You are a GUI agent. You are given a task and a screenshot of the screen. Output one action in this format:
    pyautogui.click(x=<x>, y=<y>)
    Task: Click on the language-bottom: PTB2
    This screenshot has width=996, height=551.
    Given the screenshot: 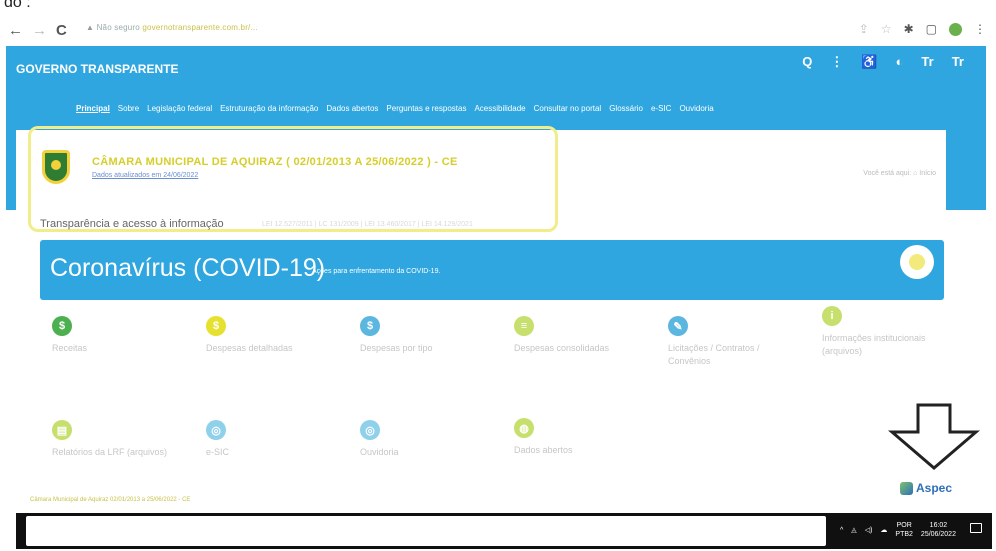 What is the action you would take?
    pyautogui.click(x=904, y=534)
    